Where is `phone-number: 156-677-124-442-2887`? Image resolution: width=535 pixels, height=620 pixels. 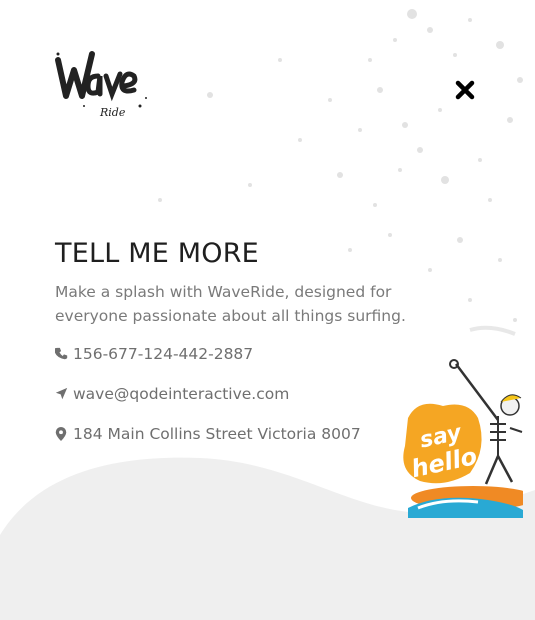
phone-number: 156-677-124-442-2887 is located at coordinates (163, 354).